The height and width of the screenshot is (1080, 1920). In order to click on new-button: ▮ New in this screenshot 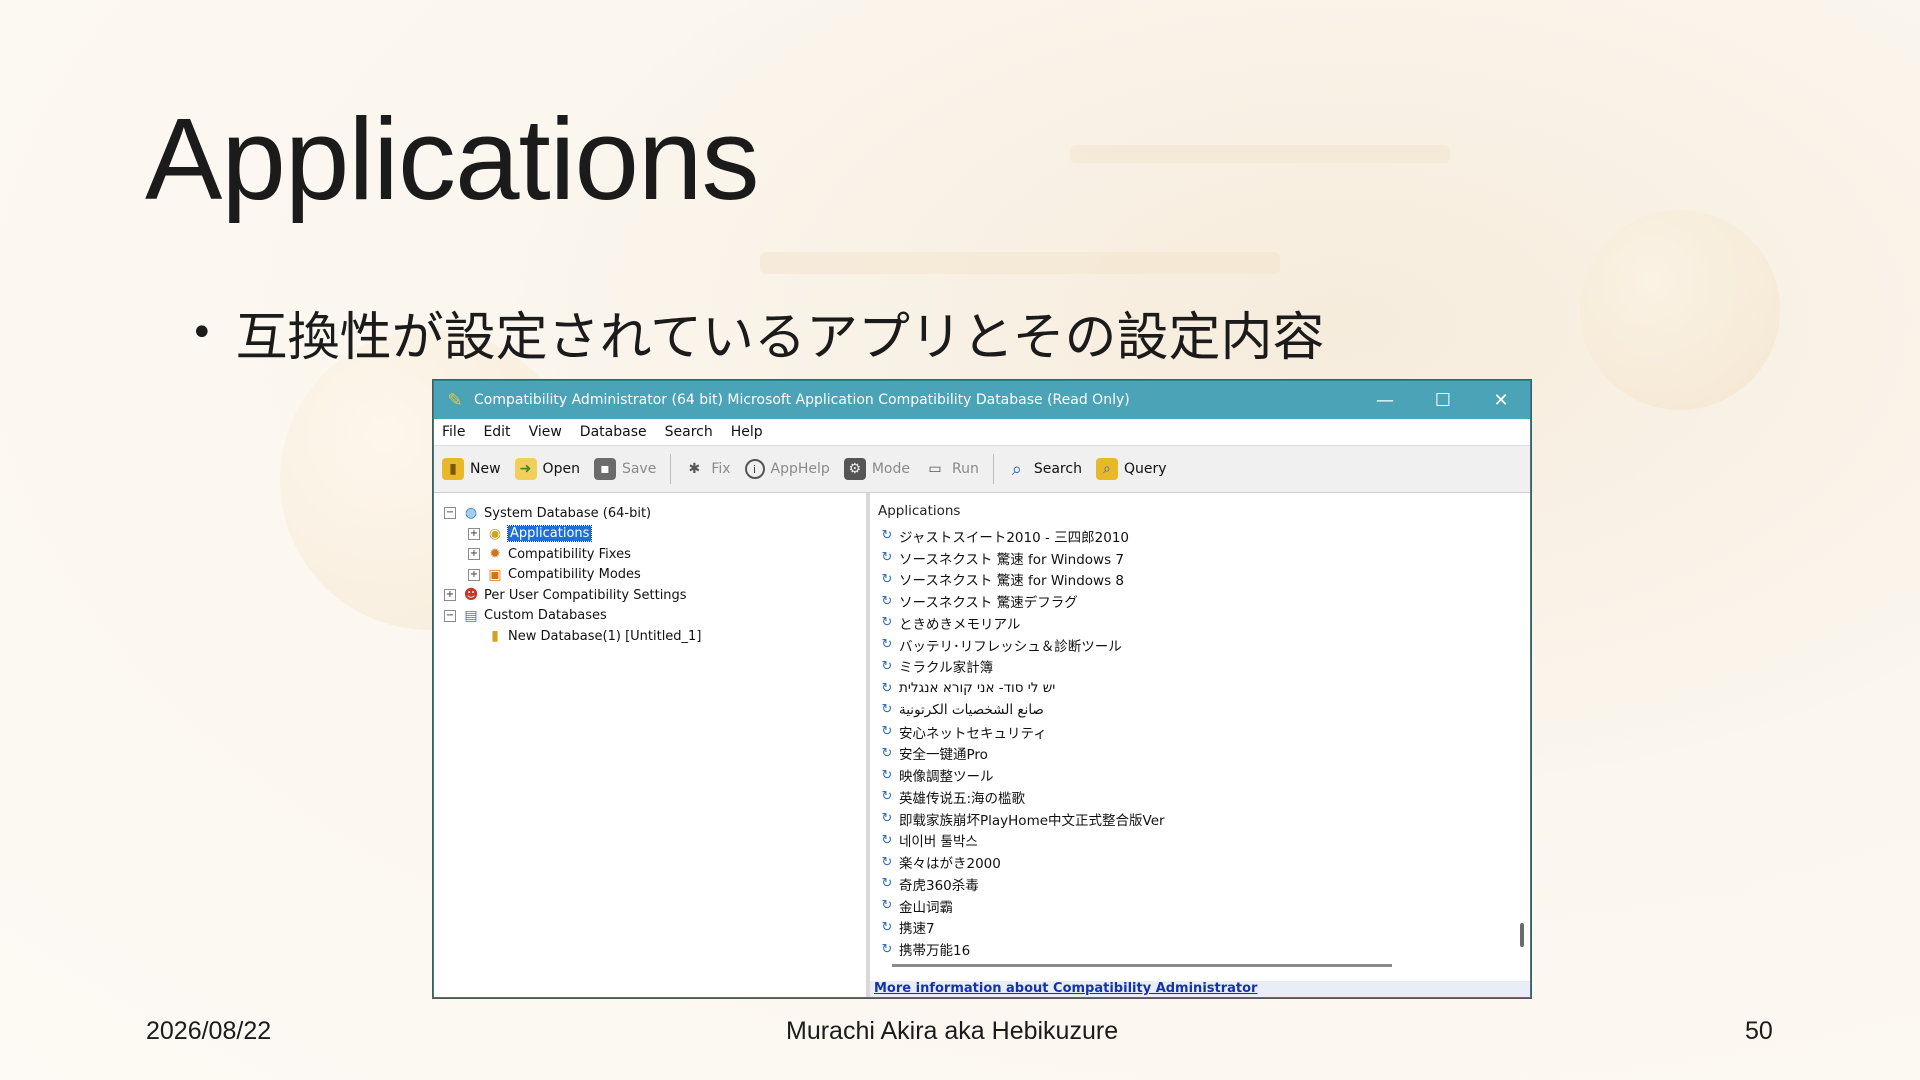, I will do `click(471, 469)`.